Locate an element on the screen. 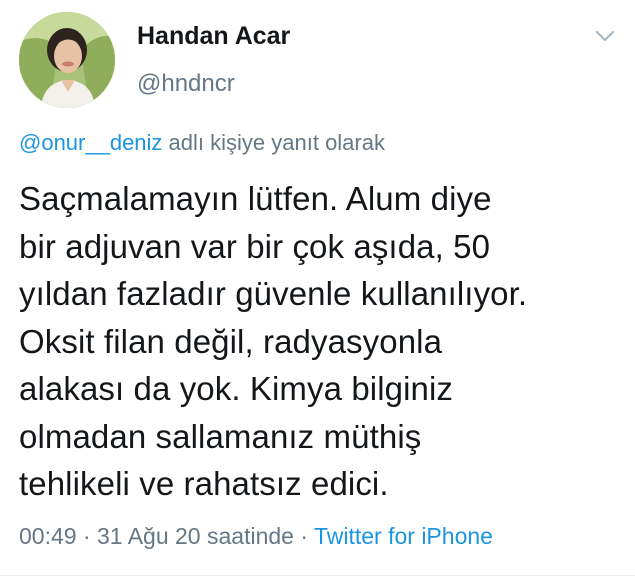 This screenshot has width=635, height=579. avatar is located at coordinates (67, 60).